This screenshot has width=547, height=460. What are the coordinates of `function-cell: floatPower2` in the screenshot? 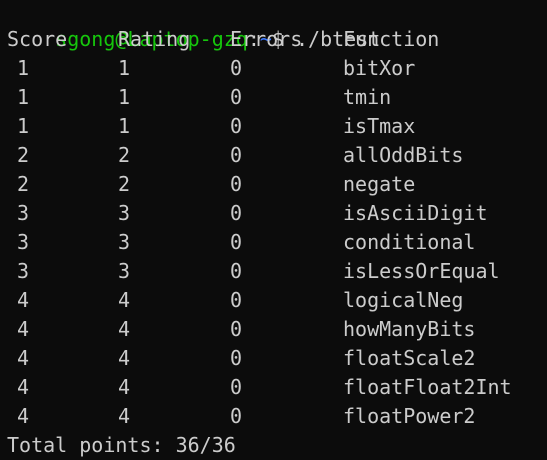 It's located at (409, 416).